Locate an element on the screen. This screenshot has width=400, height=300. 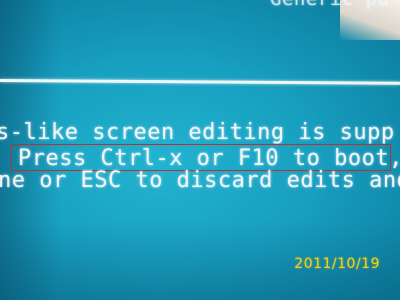
screen-divider-line is located at coordinates (200, 82).